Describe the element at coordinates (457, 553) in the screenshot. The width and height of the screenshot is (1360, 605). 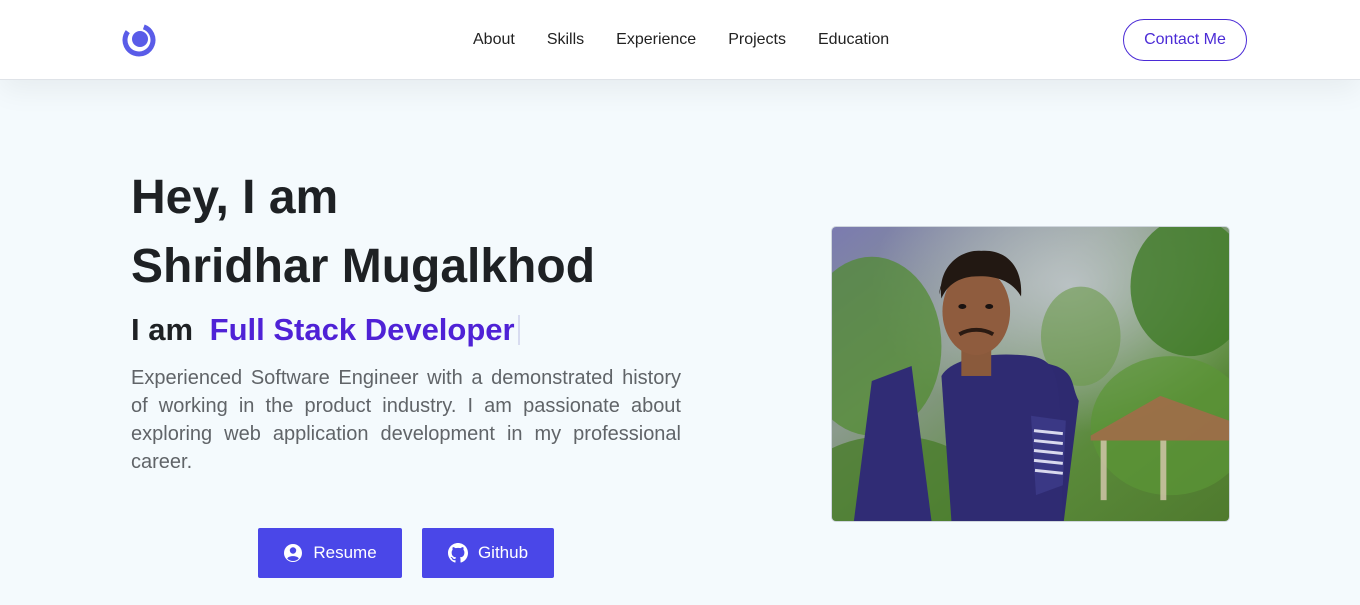
I see `github-icon` at that location.